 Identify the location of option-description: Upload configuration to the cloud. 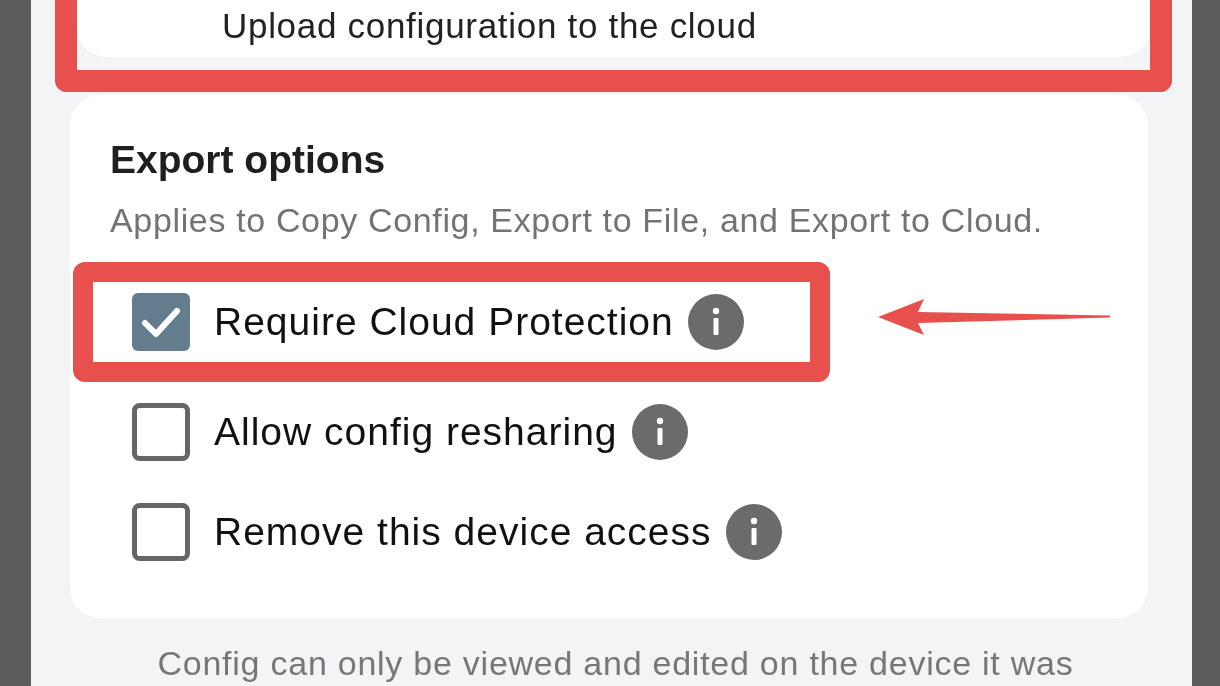
(489, 26).